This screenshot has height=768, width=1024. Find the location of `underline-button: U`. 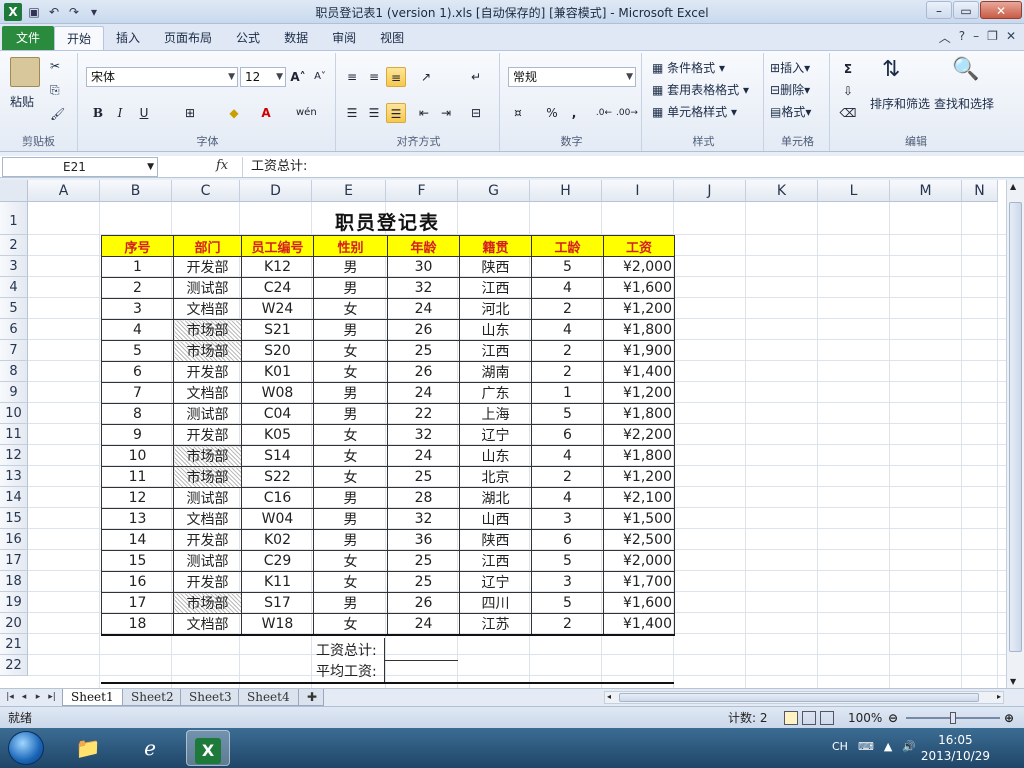

underline-button: U is located at coordinates (144, 113).